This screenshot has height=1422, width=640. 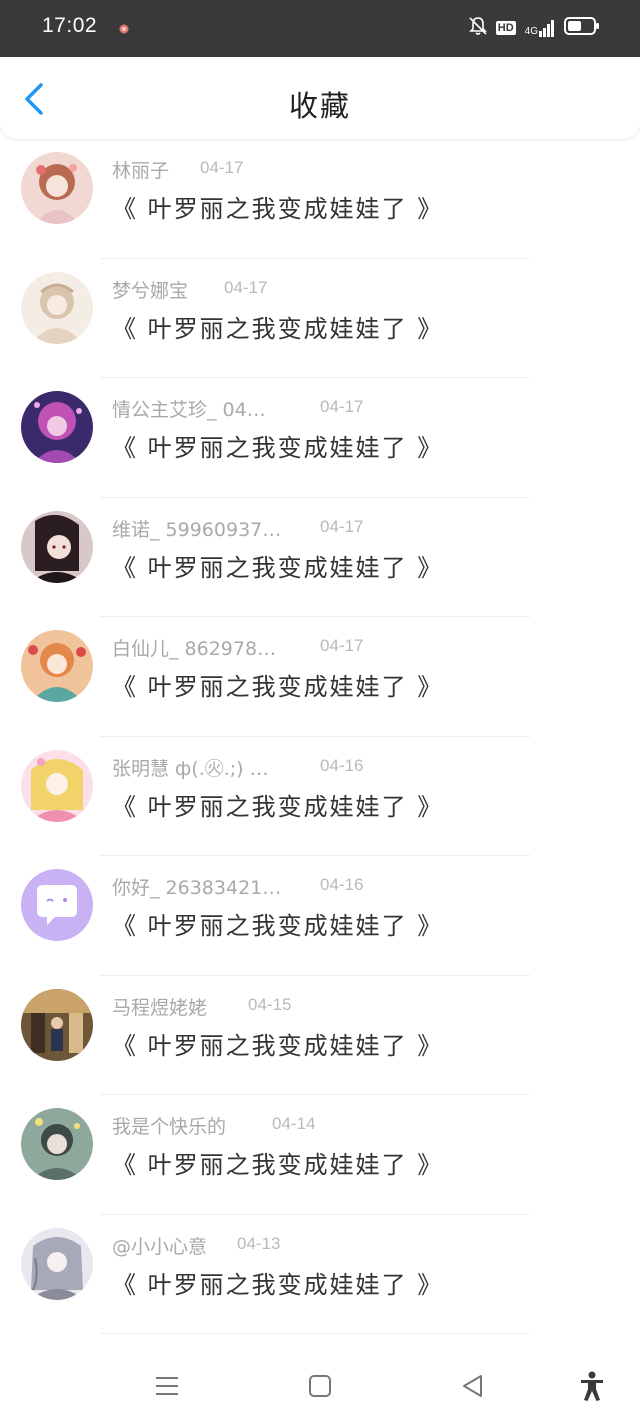 I want to click on page-title: 收藏, so click(x=319, y=106).